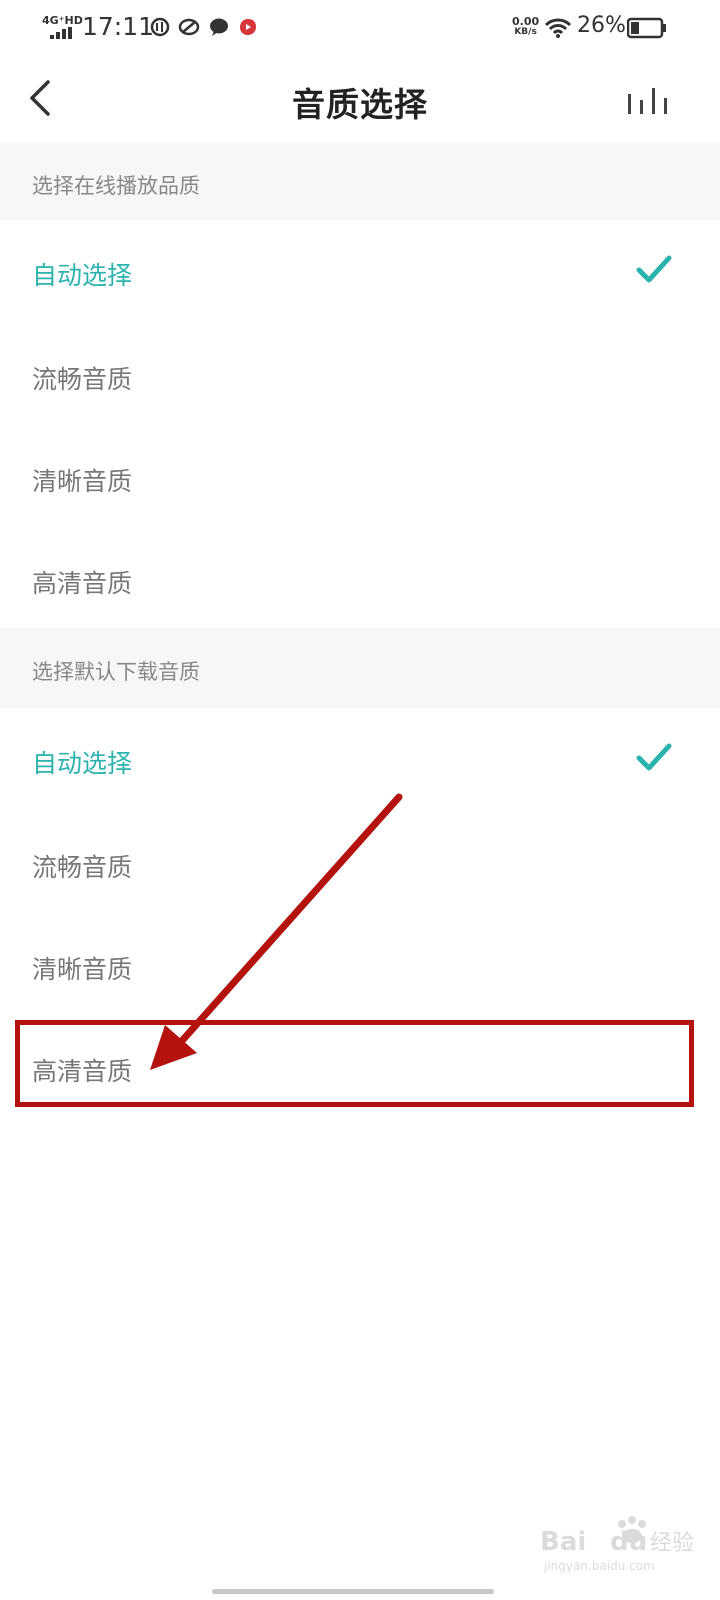 The width and height of the screenshot is (720, 1600). What do you see at coordinates (599, 1566) in the screenshot?
I see `svg-text: jingyan.baidu.com` at bounding box center [599, 1566].